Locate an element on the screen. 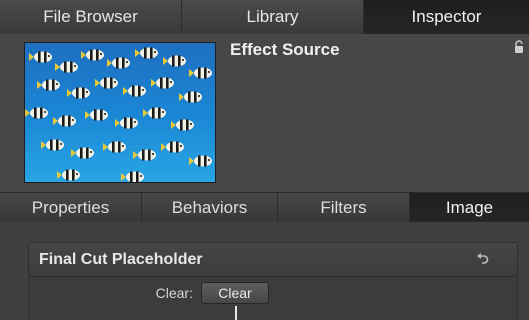  tab-library: Library is located at coordinates (273, 17).